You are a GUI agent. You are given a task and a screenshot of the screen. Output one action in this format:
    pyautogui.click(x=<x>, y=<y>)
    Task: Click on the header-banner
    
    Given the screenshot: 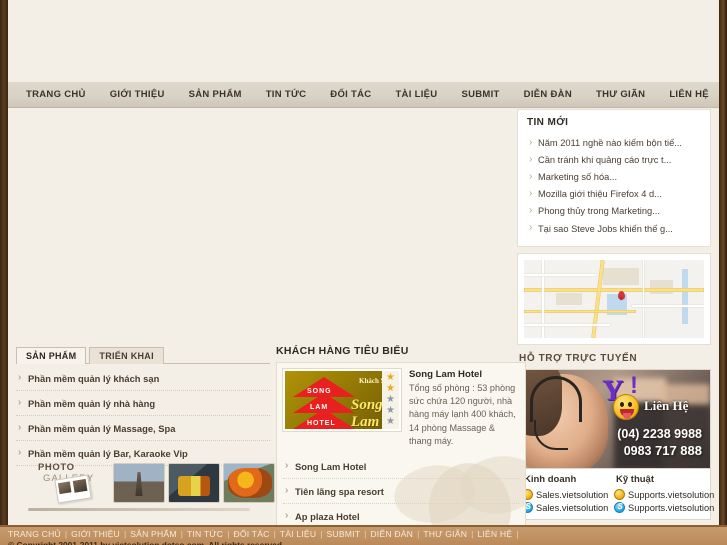 What is the action you would take?
    pyautogui.click(x=363, y=41)
    